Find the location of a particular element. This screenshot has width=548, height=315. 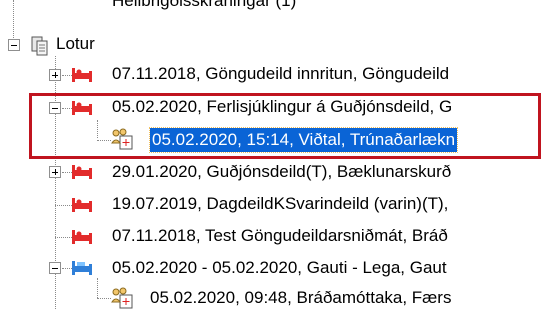

folder-document-icon is located at coordinates (41, 45).